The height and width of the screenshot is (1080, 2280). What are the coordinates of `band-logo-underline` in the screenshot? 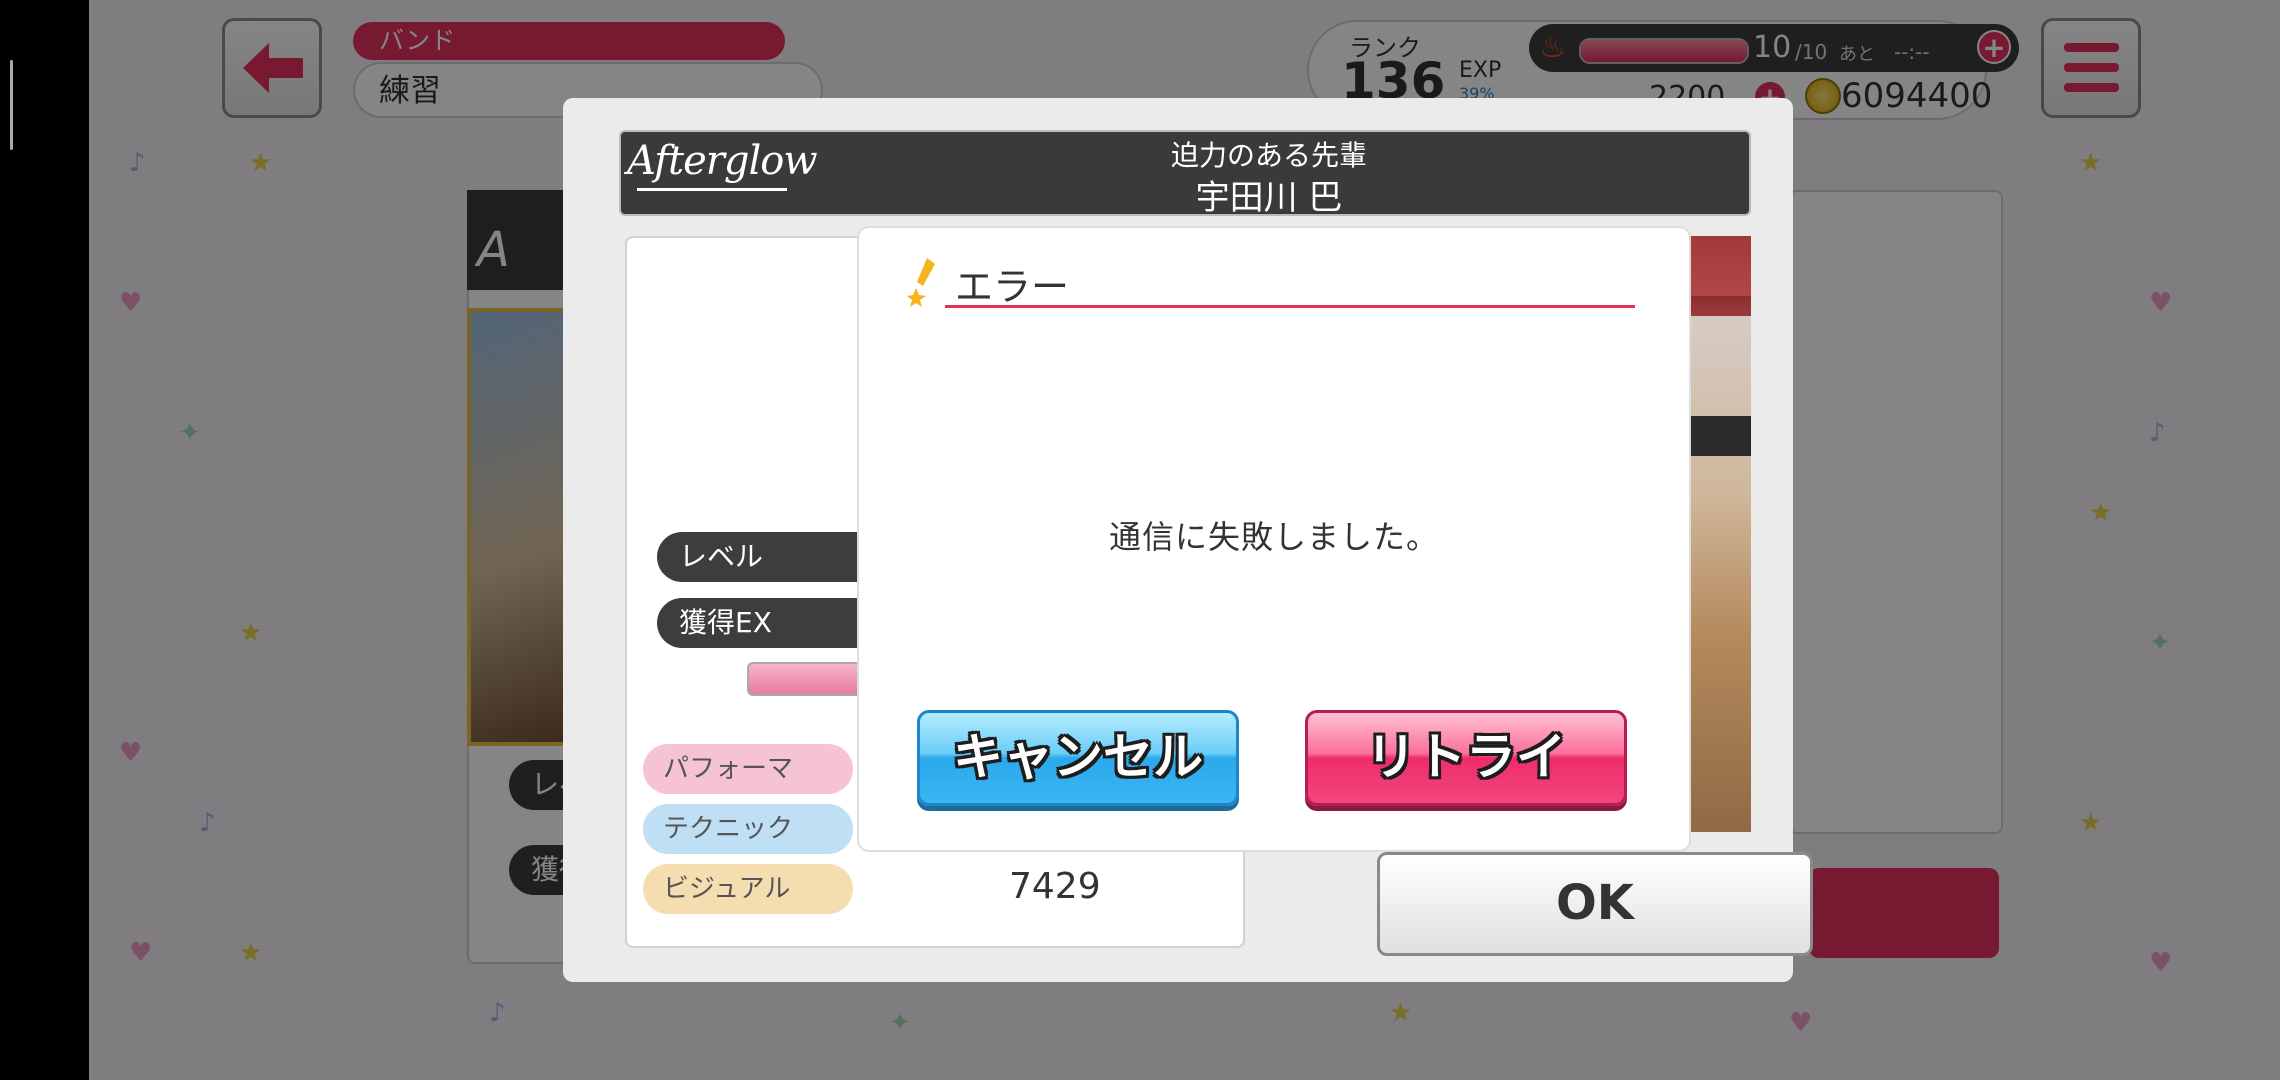 It's located at (712, 189).